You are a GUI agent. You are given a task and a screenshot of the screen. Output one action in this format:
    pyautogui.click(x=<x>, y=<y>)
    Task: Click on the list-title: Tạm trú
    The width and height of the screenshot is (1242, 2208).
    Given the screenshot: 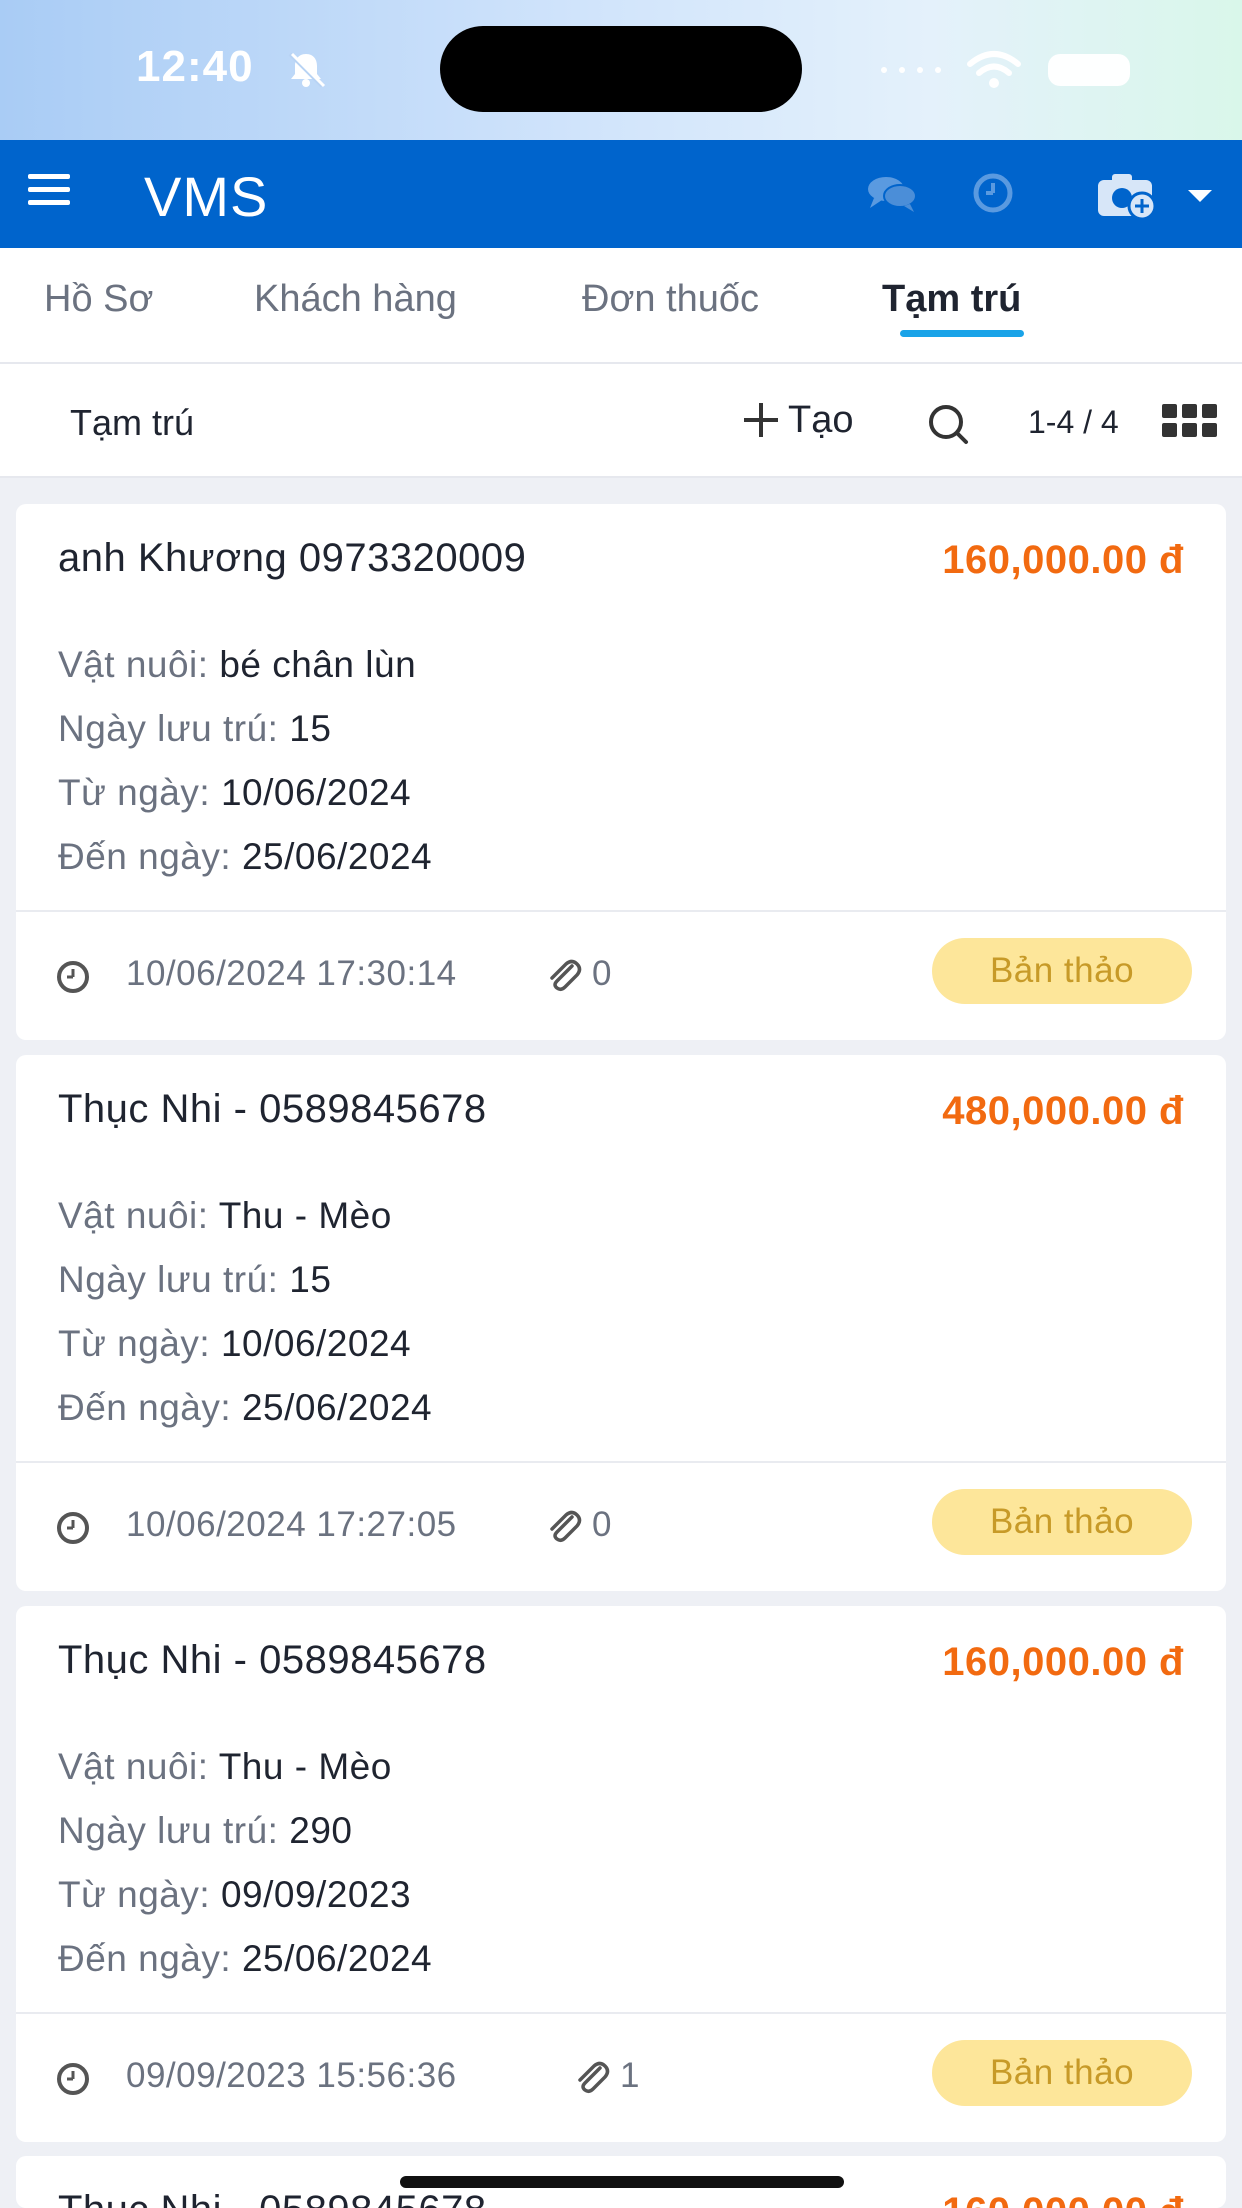 What is the action you would take?
    pyautogui.click(x=132, y=422)
    